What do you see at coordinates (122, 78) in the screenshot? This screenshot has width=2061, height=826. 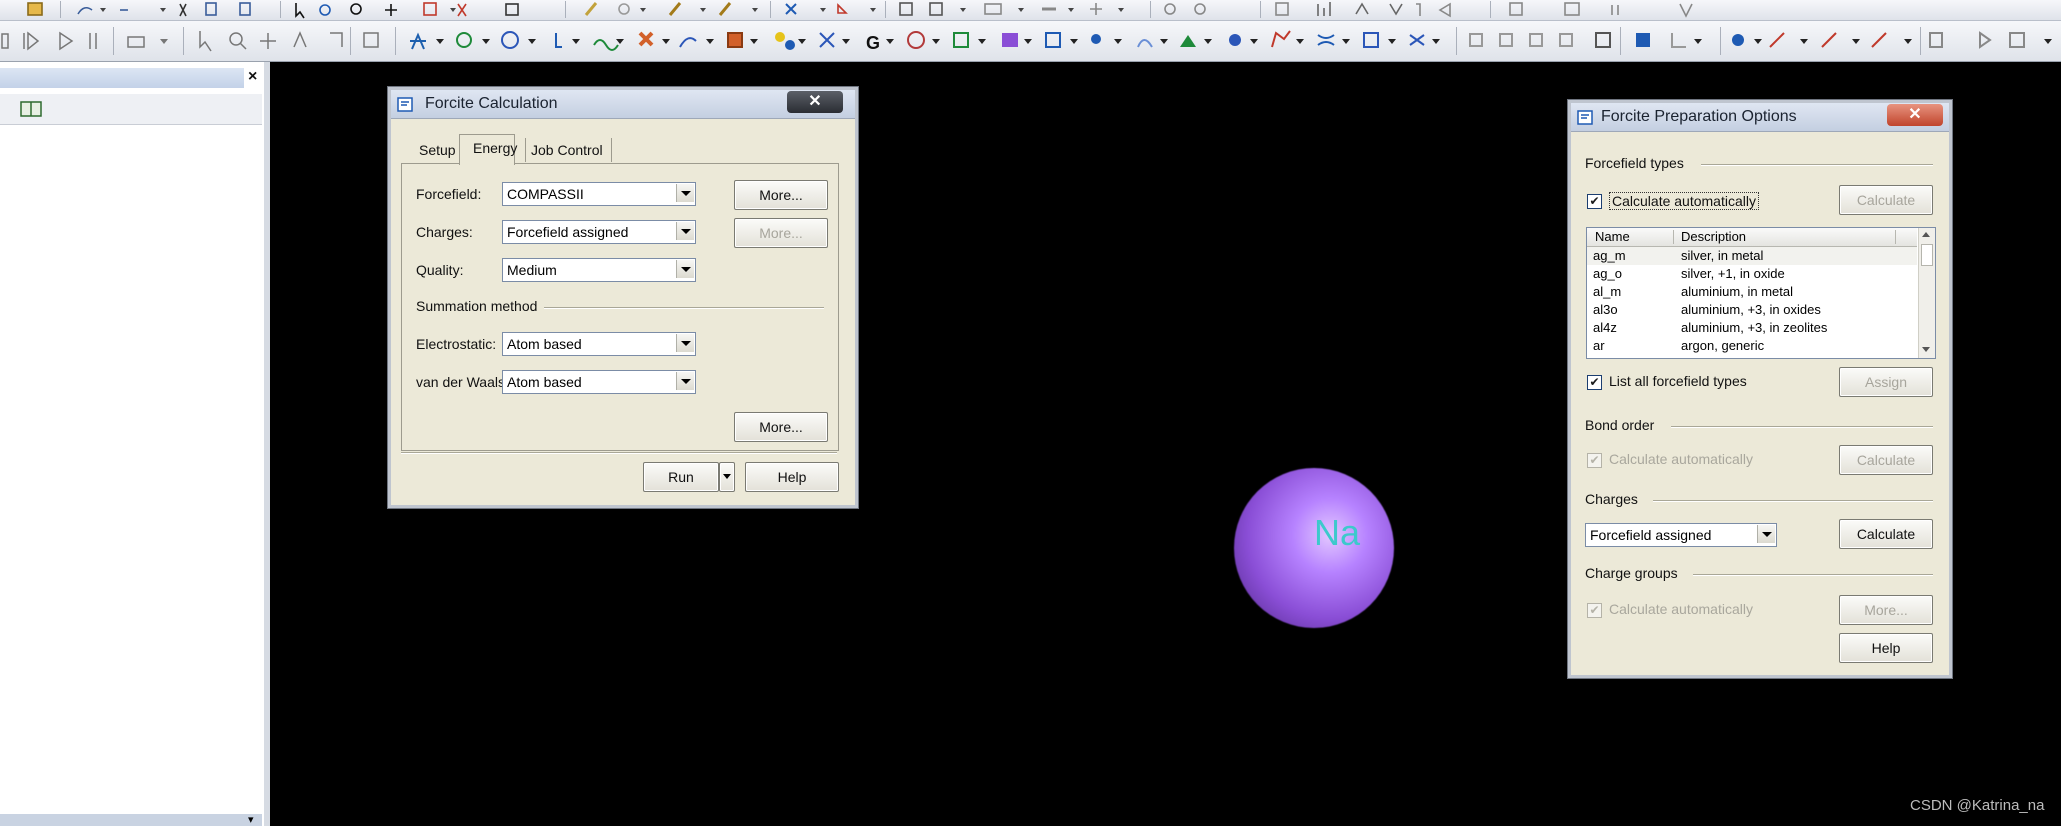 I see `panel-header` at bounding box center [122, 78].